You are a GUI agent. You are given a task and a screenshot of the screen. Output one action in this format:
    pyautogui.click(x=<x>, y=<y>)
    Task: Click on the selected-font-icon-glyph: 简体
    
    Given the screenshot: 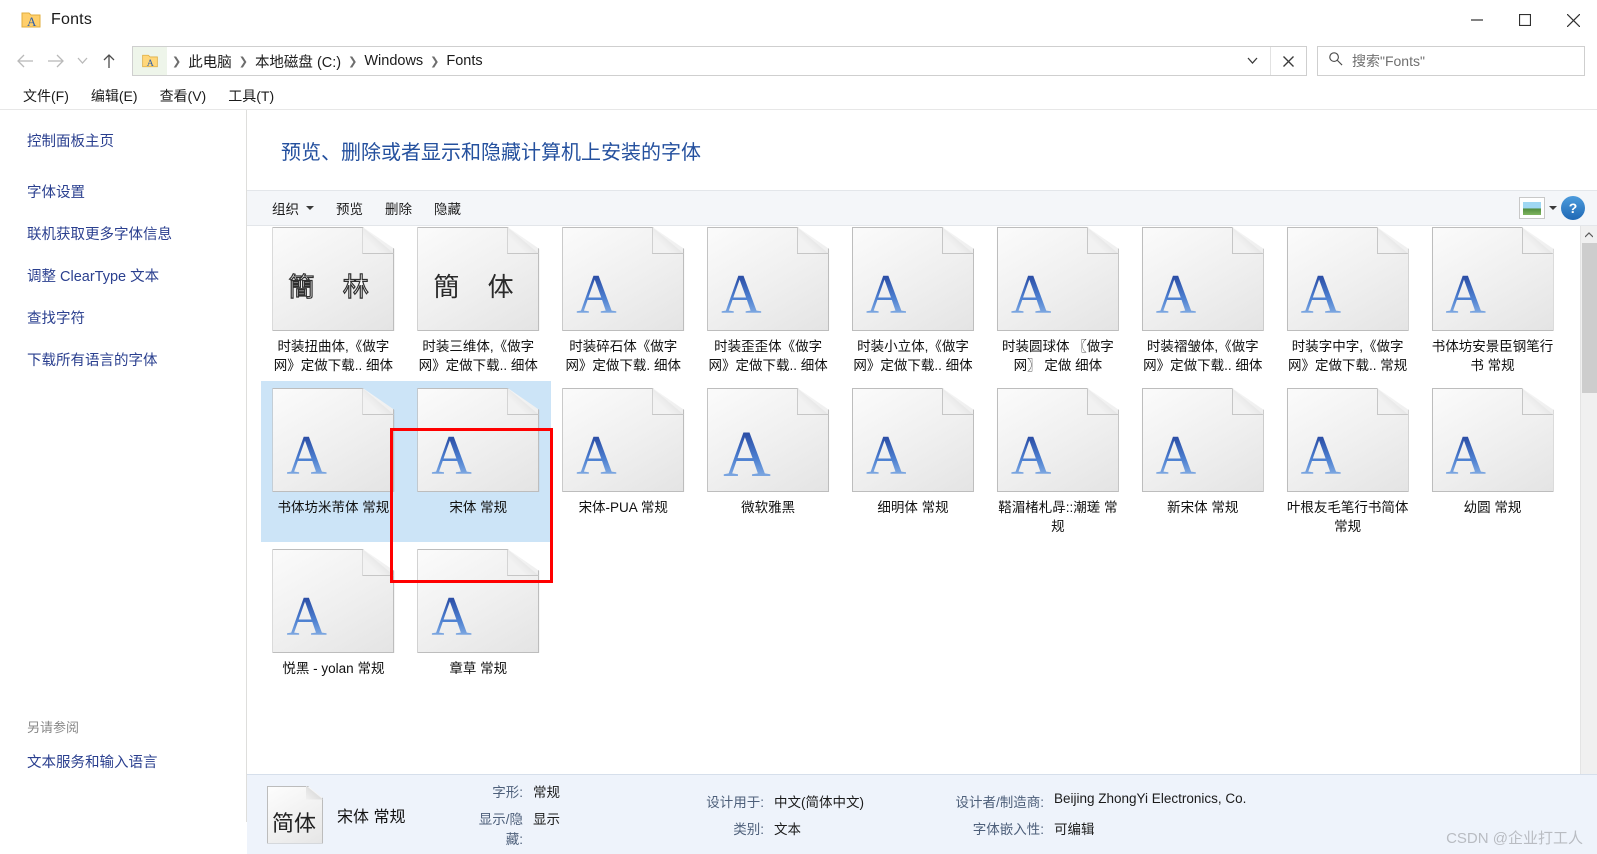 What is the action you would take?
    pyautogui.click(x=294, y=824)
    